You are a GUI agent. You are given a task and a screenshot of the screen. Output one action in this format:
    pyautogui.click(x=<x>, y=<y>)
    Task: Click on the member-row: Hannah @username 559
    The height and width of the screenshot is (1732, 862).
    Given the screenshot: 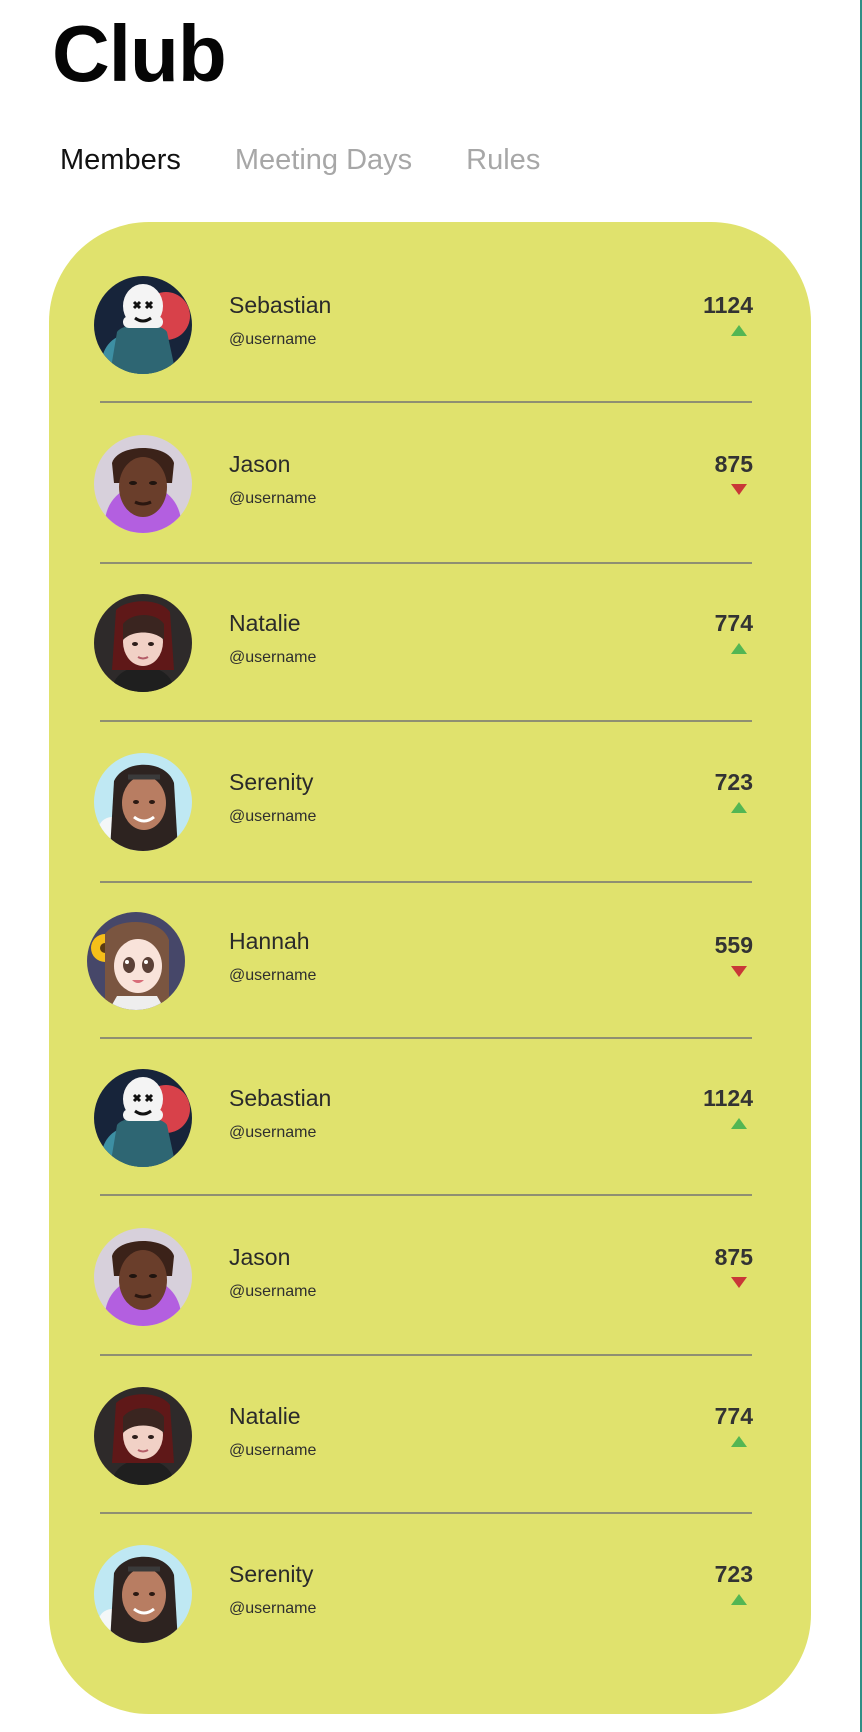 What is the action you would take?
    pyautogui.click(x=430, y=937)
    